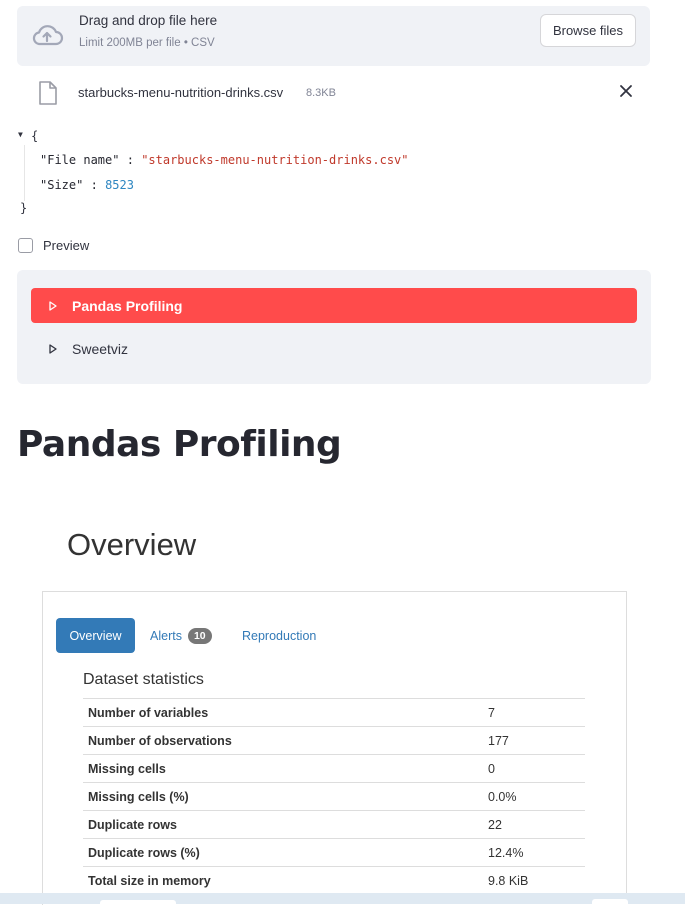 This screenshot has height=906, width=685. What do you see at coordinates (534, 824) in the screenshot?
I see `stat-value: 22` at bounding box center [534, 824].